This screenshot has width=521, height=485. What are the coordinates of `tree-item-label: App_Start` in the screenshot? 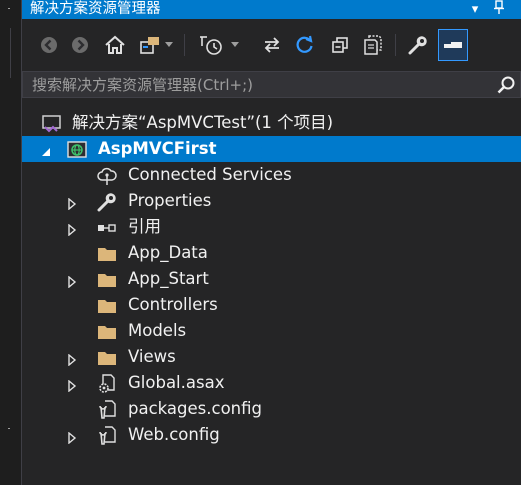 It's located at (168, 278).